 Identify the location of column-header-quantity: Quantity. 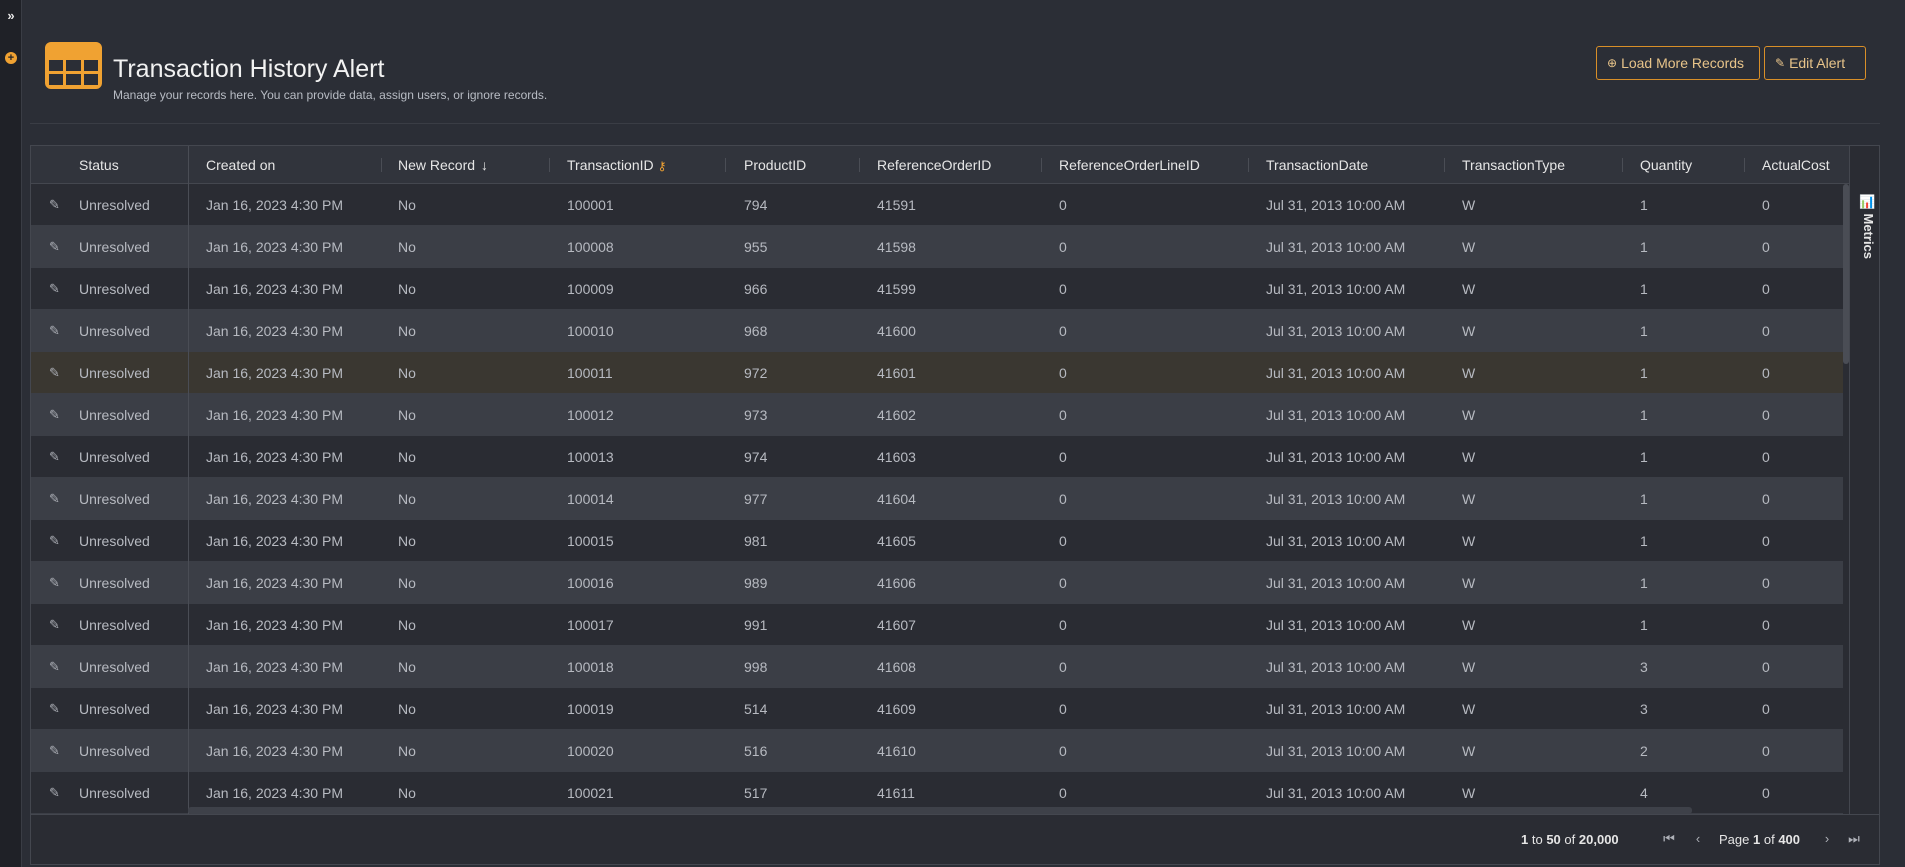
(1666, 165).